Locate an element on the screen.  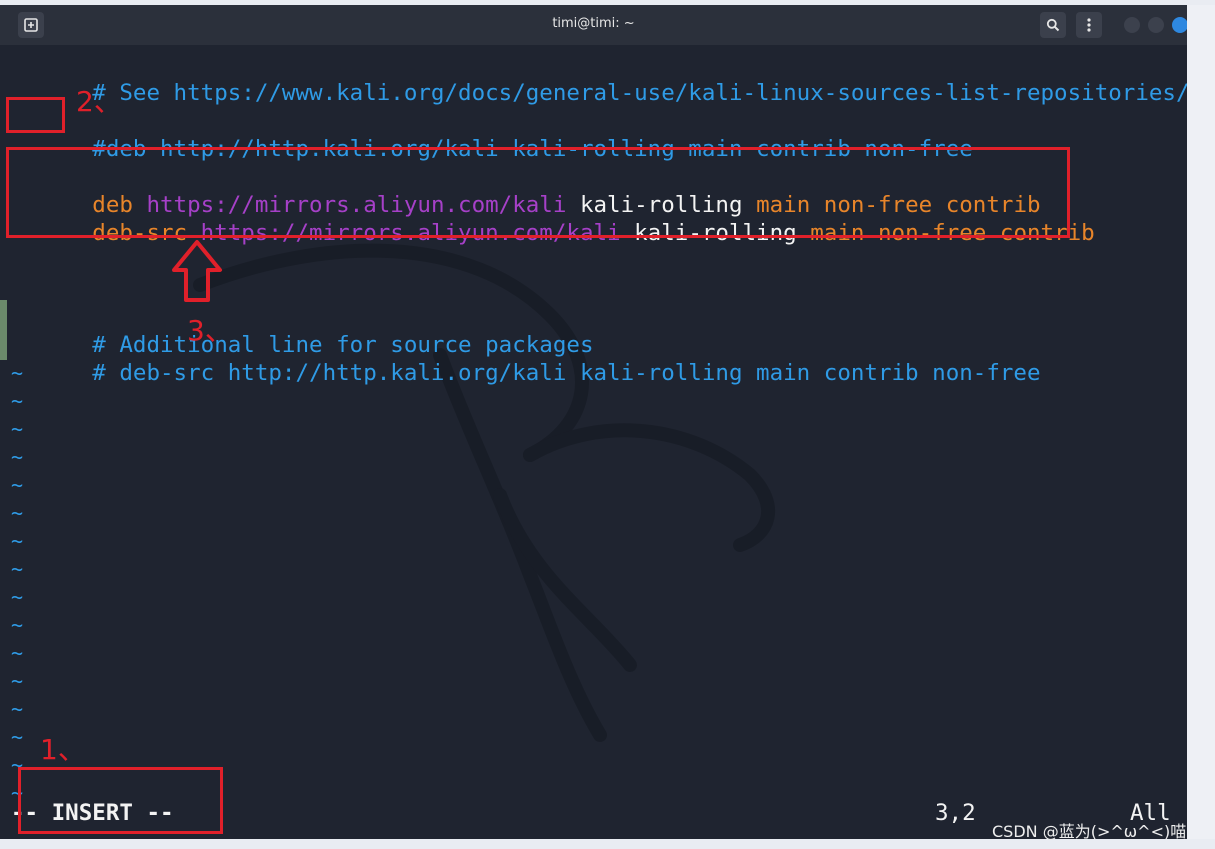
kebab-menu-icon is located at coordinates (1089, 25).